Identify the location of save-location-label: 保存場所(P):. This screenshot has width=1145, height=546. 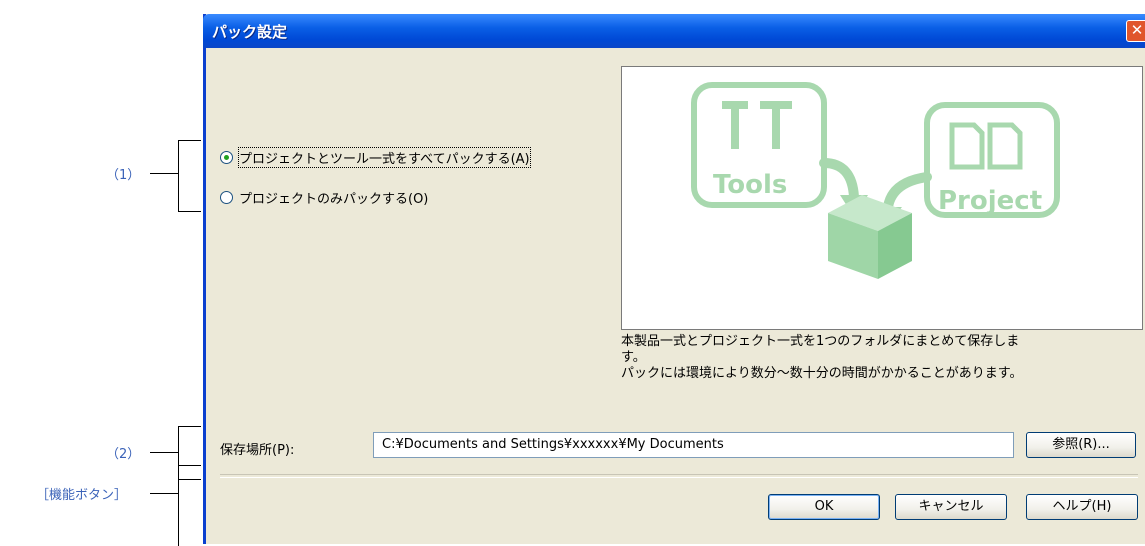
(257, 450).